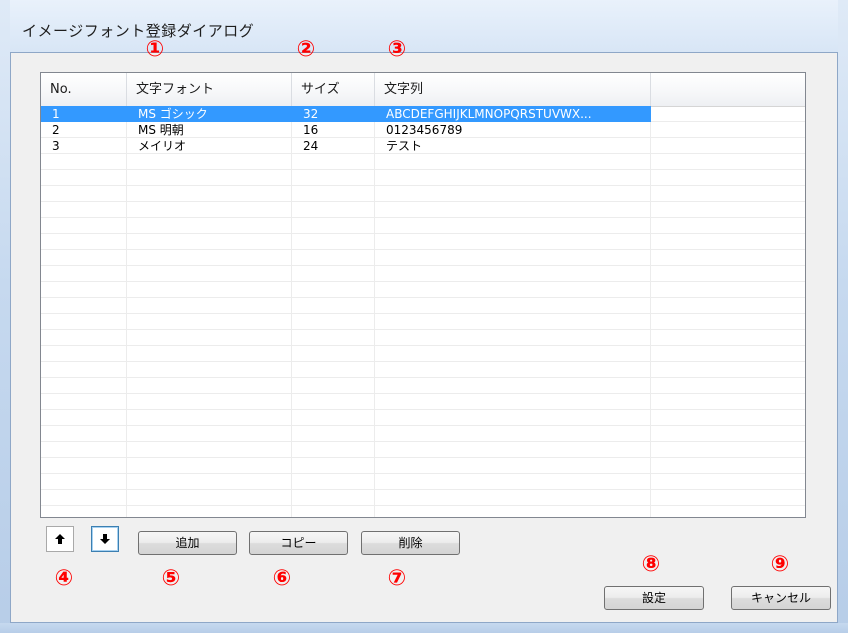 Image resolution: width=848 pixels, height=633 pixels. I want to click on cell-font: MS ゴシック, so click(173, 114).